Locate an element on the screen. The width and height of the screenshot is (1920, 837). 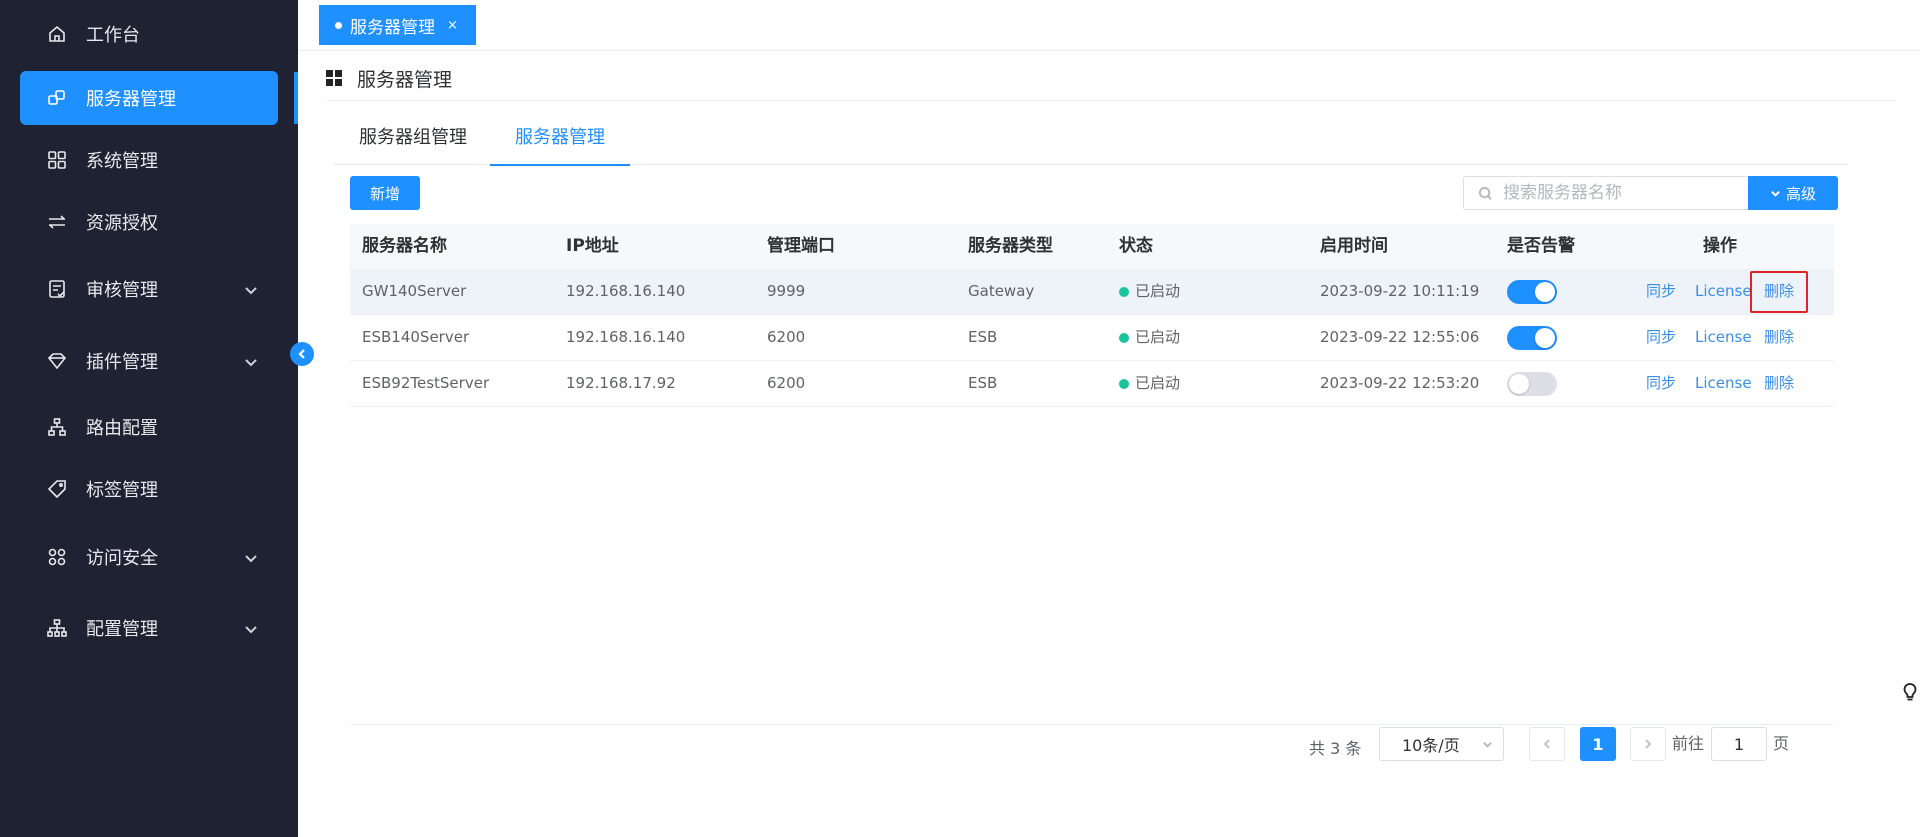
tab-server-management: 服务器管理 × is located at coordinates (397, 25).